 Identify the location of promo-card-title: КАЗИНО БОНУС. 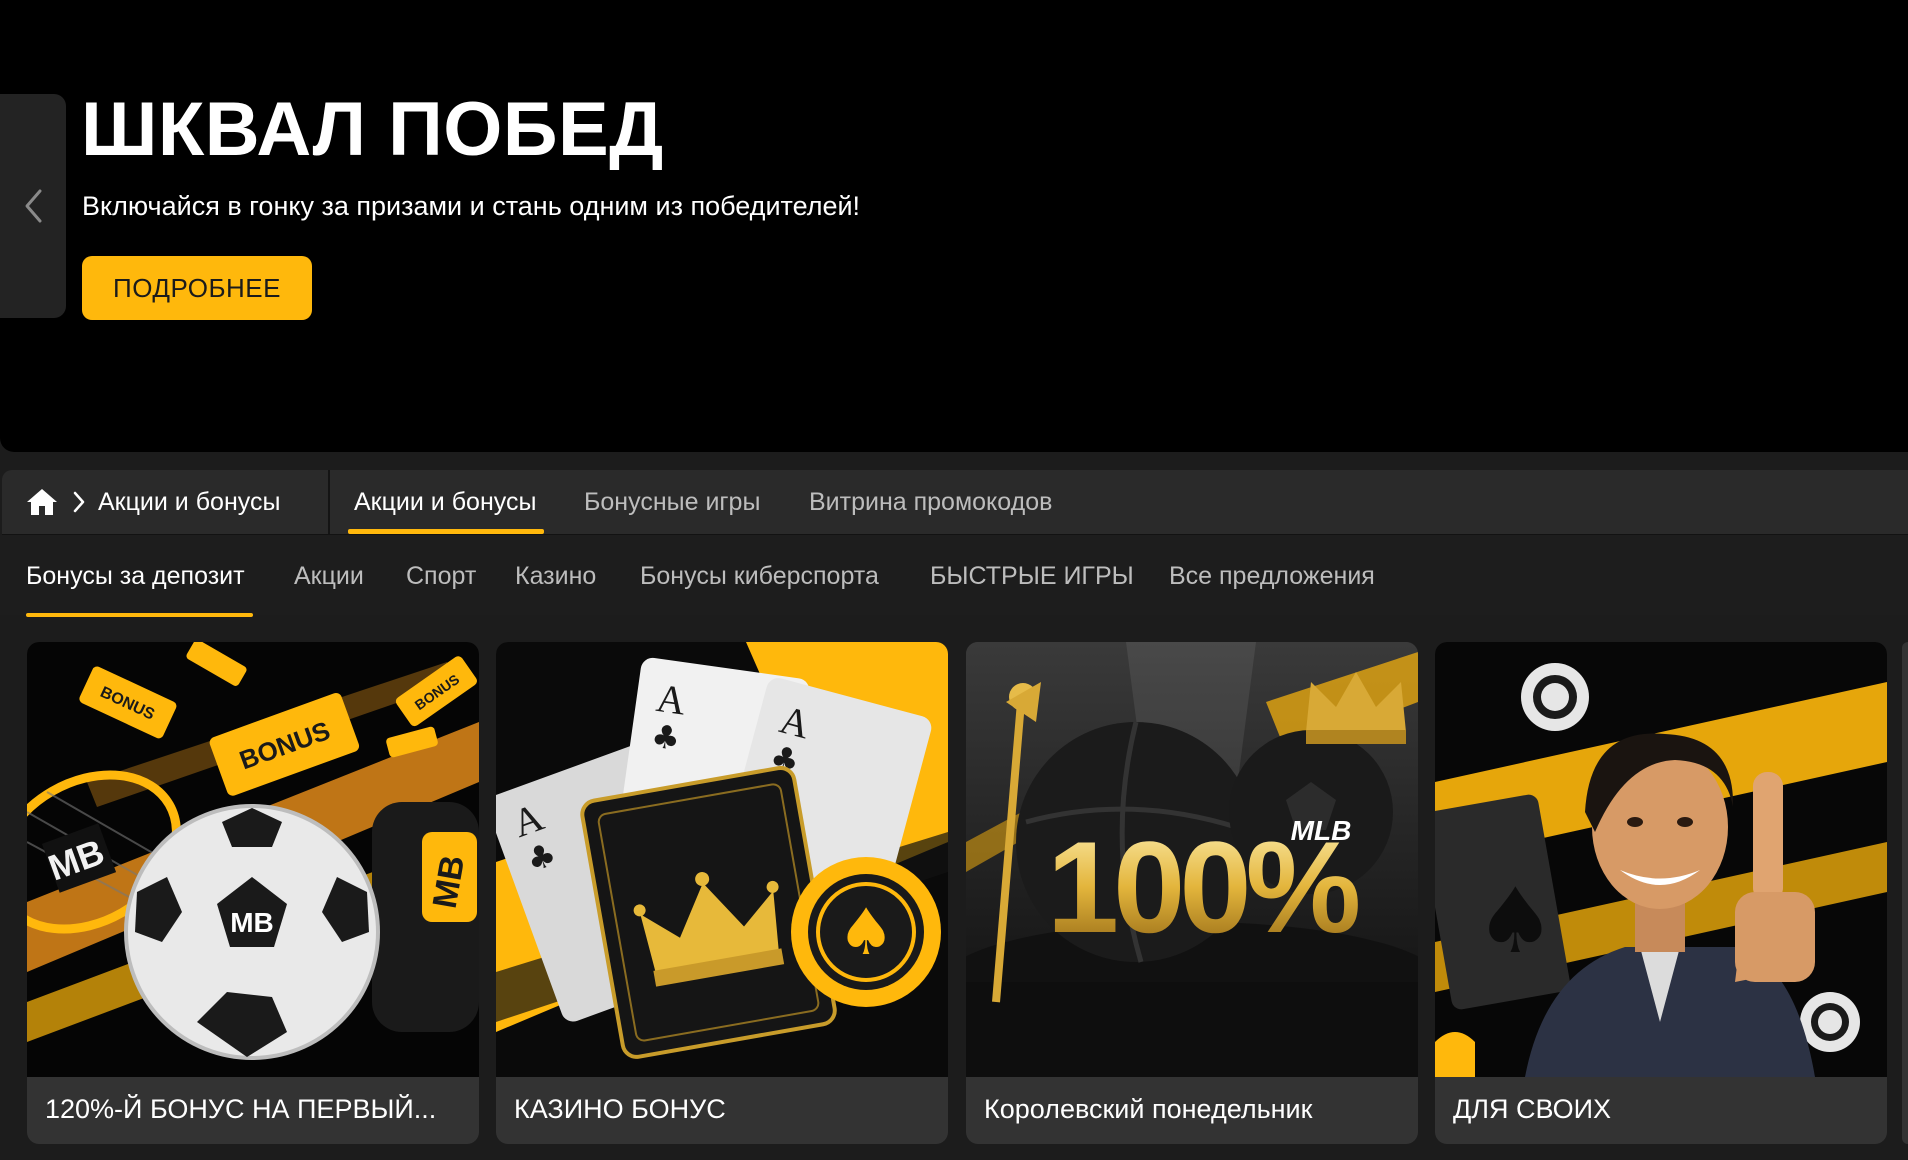
(620, 1109).